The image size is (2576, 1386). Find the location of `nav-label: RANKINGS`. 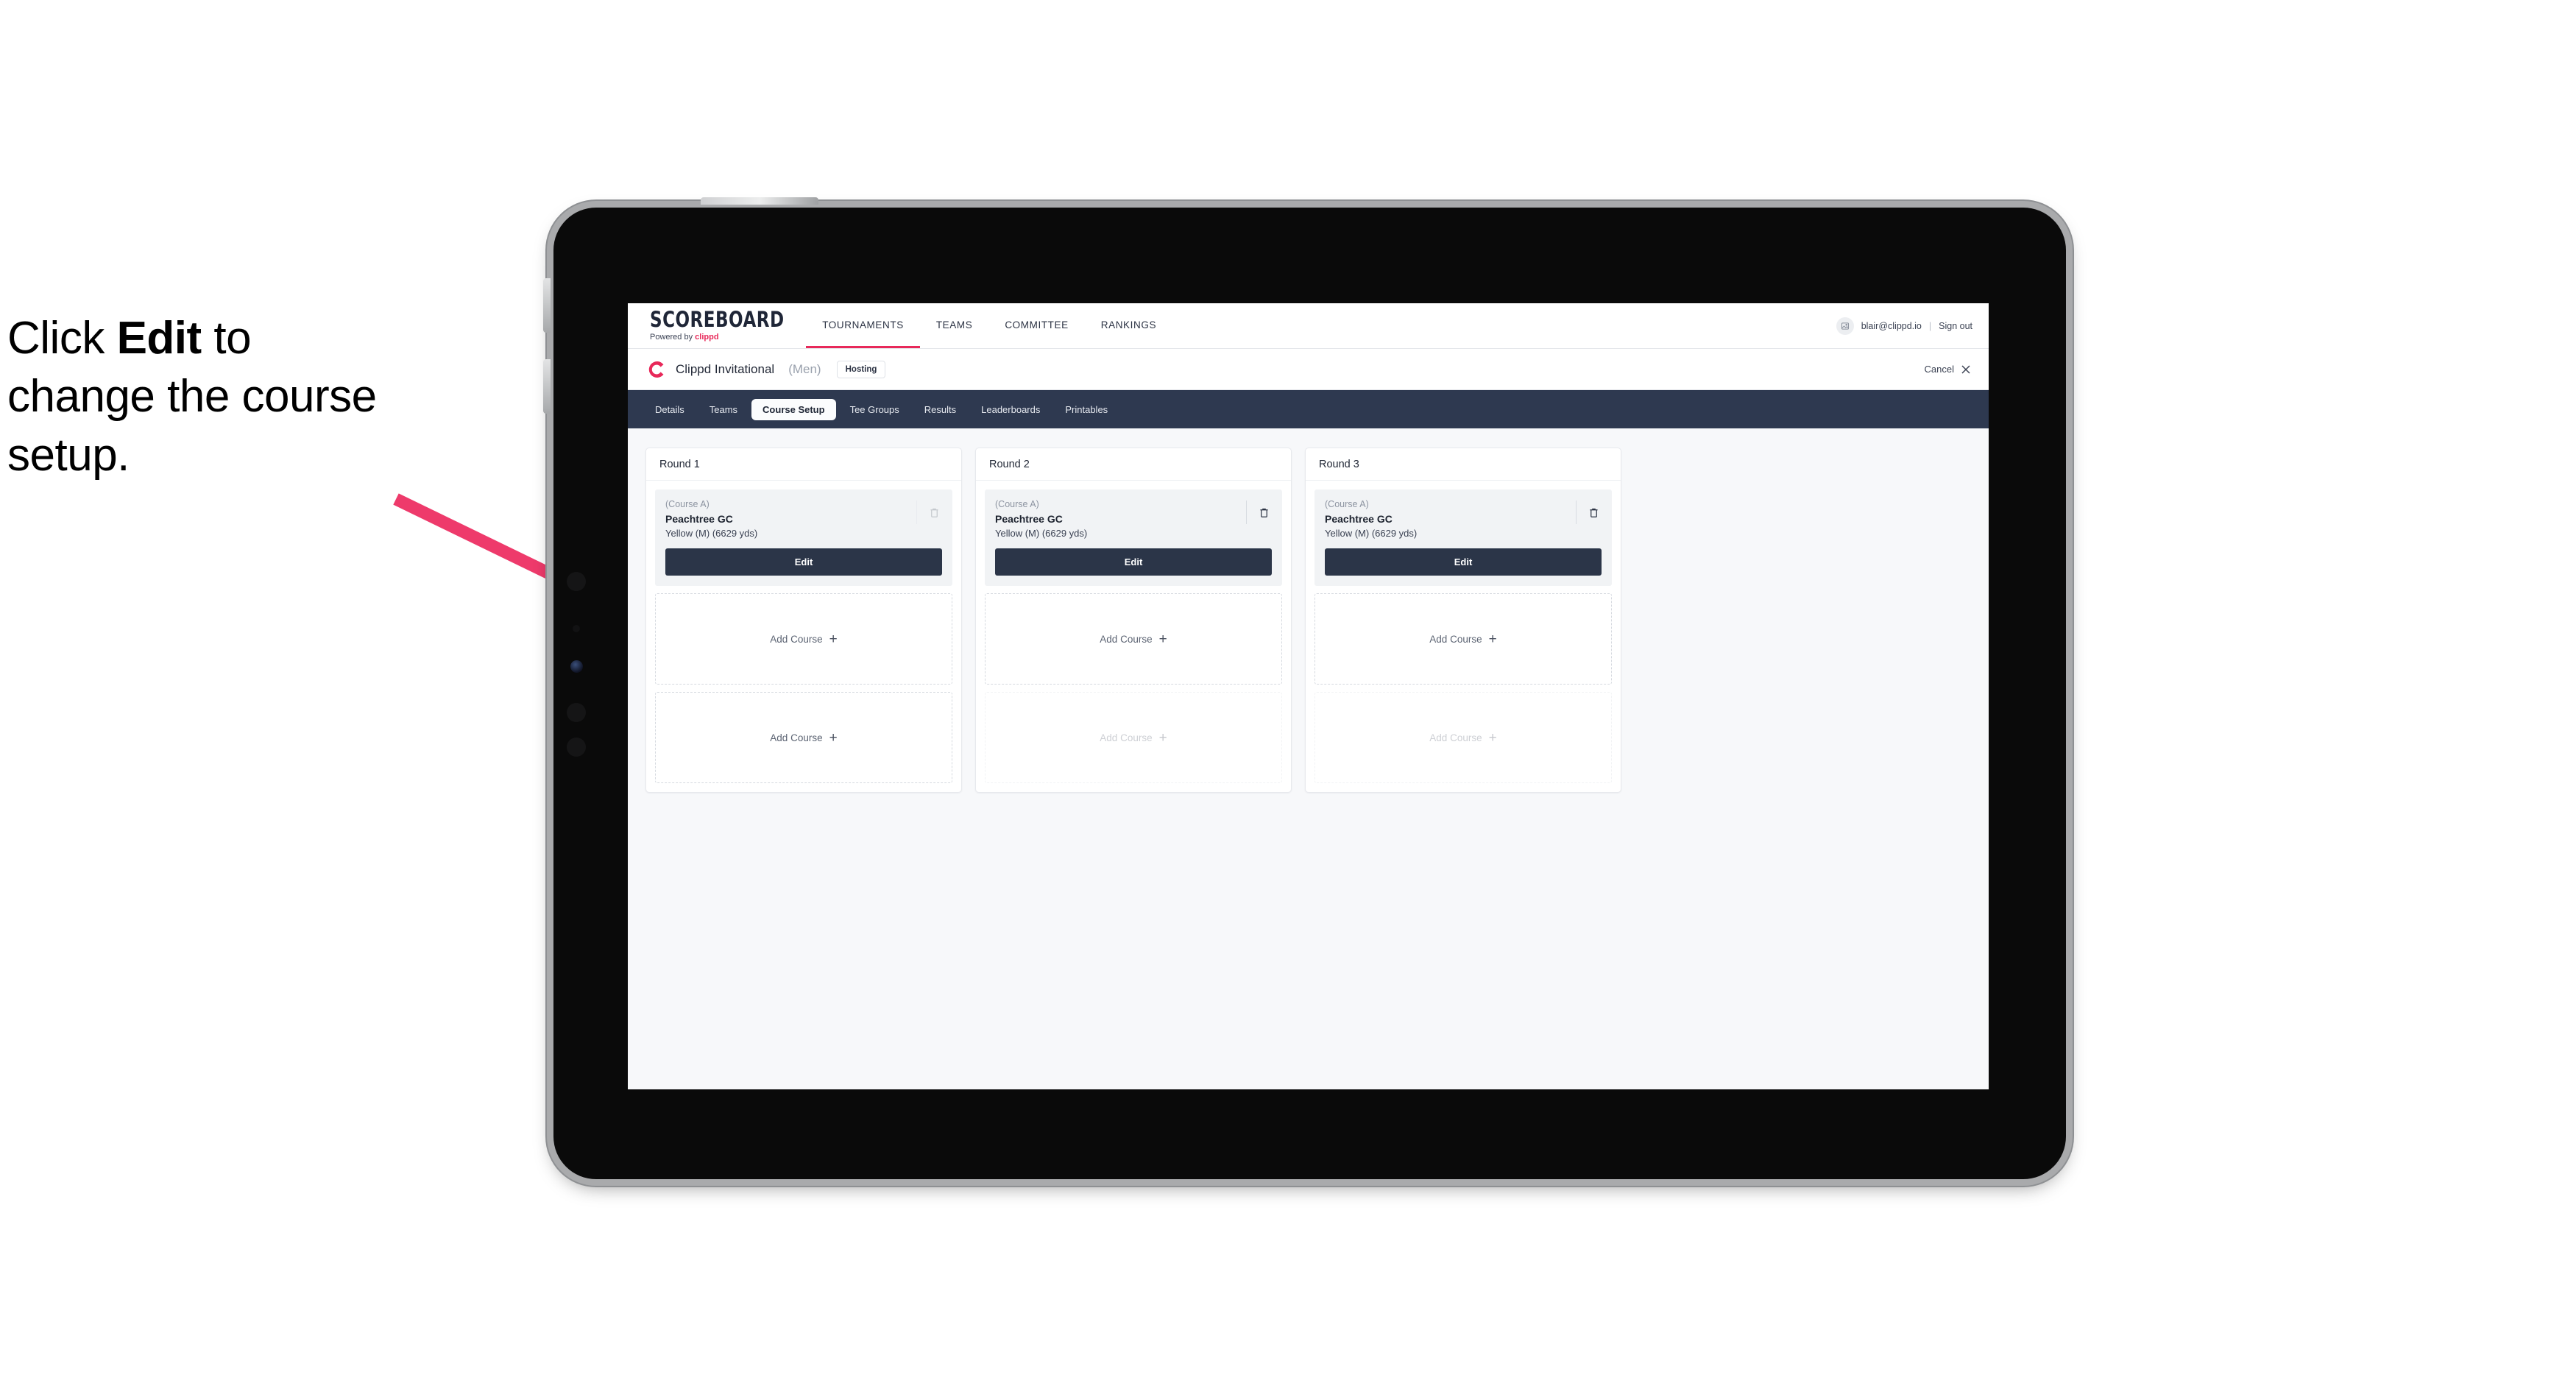

nav-label: RANKINGS is located at coordinates (1128, 324).